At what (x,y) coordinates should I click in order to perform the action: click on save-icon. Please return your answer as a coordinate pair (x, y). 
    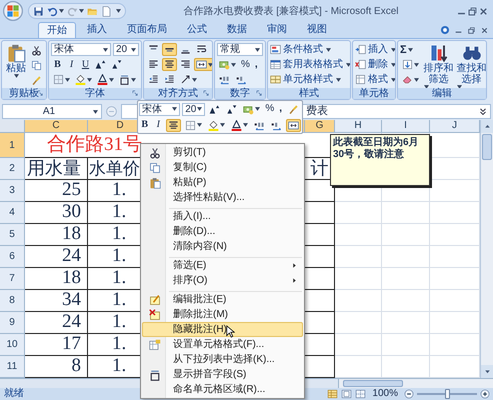
    Looking at the image, I should click on (38, 11).